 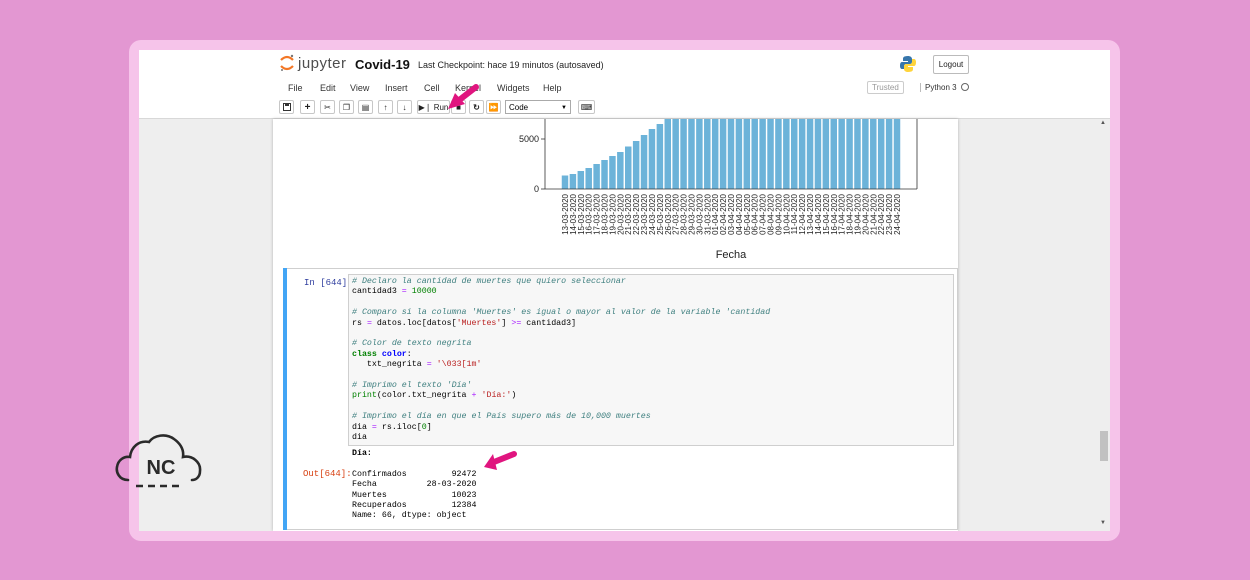 What do you see at coordinates (414, 323) in the screenshot?
I see `code-token: datos.loc[datos[` at bounding box center [414, 323].